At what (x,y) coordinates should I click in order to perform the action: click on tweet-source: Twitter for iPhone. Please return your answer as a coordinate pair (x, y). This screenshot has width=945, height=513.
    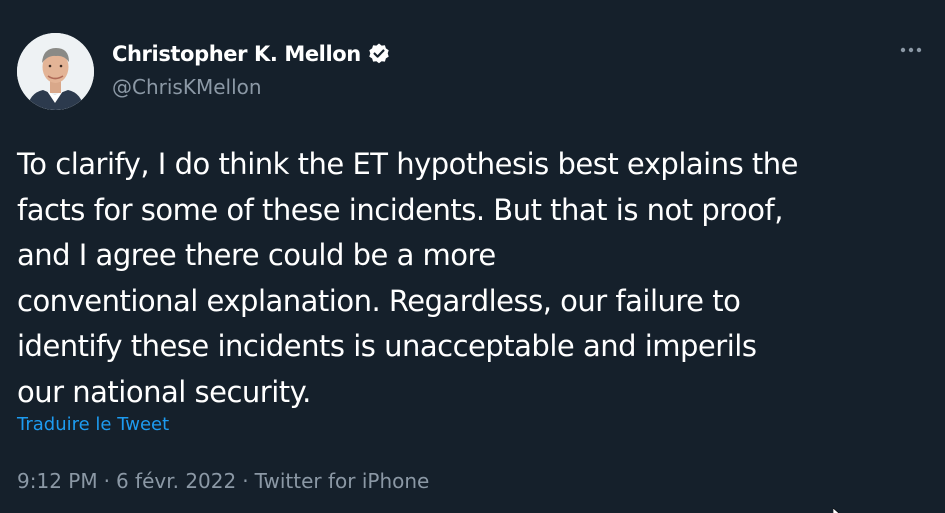
    Looking at the image, I should click on (342, 481).